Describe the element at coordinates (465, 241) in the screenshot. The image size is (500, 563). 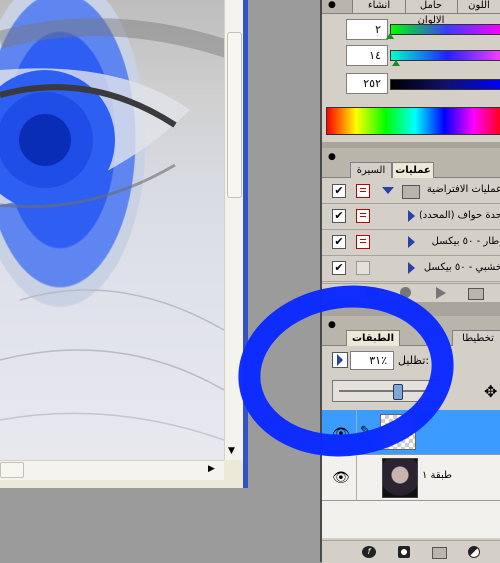
I see `action-label: إطار - ٥٠ بيكسل` at that location.